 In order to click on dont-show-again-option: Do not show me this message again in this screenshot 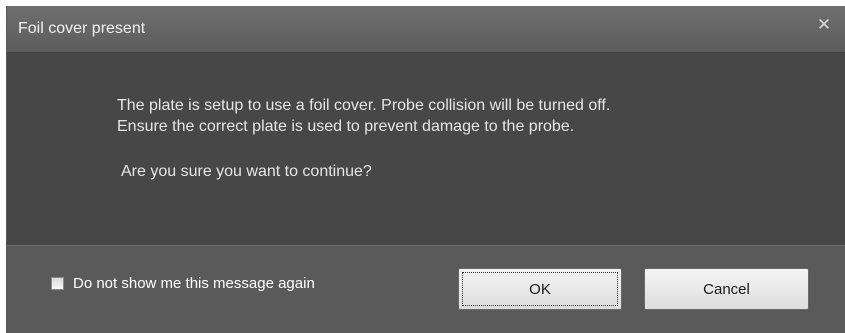, I will do `click(183, 283)`.